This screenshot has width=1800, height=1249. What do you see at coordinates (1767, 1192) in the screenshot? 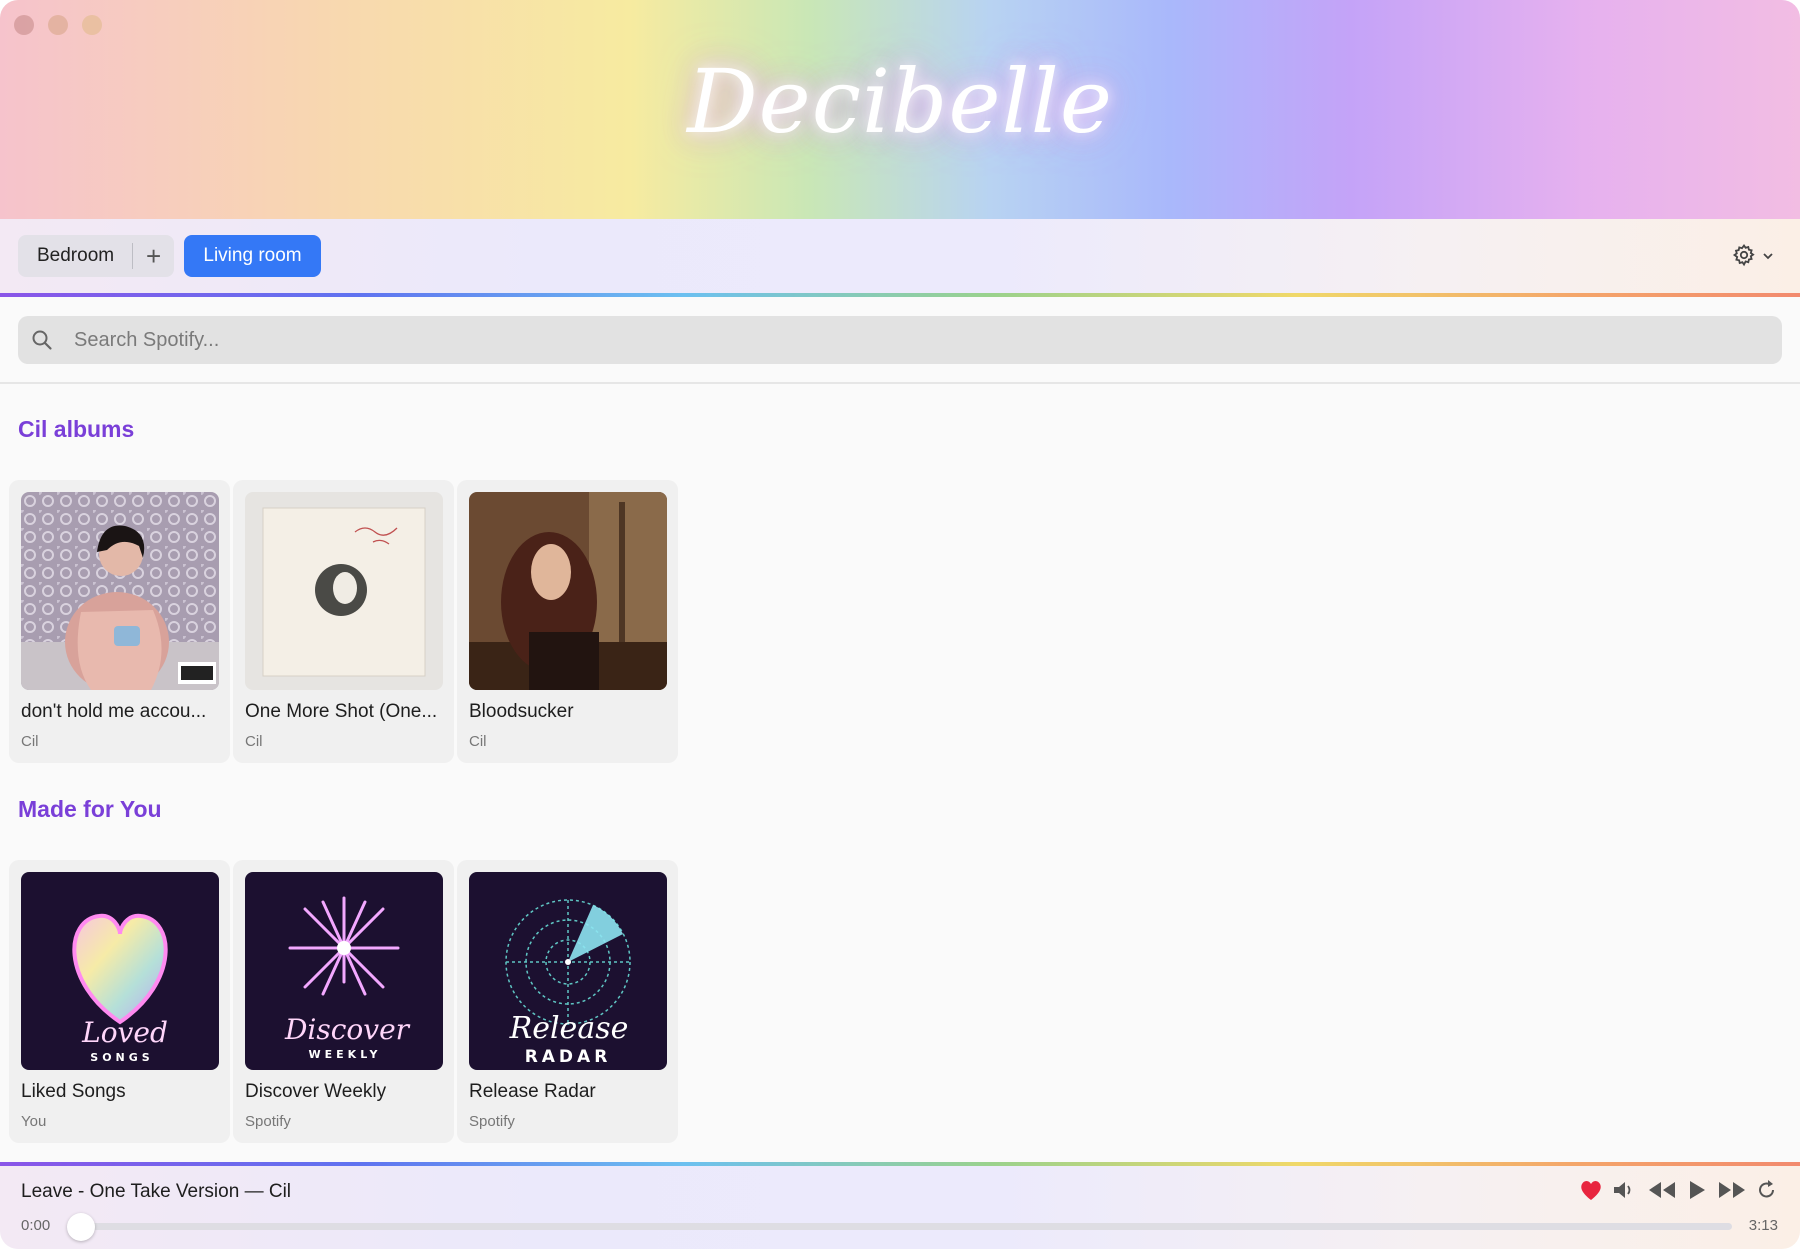
I see `repeat-icon` at bounding box center [1767, 1192].